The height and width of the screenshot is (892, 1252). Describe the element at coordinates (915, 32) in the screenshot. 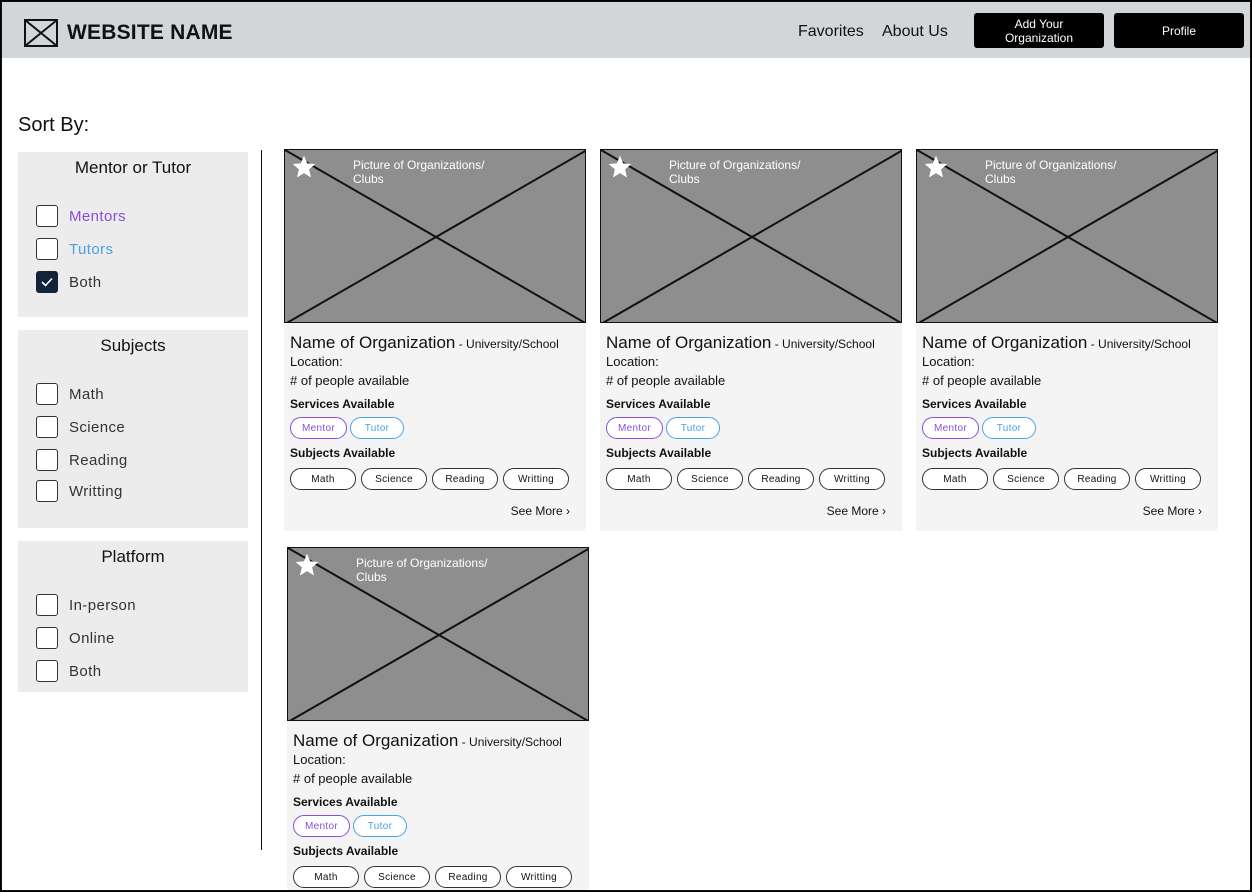

I see `nav-about-link: About Us` at that location.